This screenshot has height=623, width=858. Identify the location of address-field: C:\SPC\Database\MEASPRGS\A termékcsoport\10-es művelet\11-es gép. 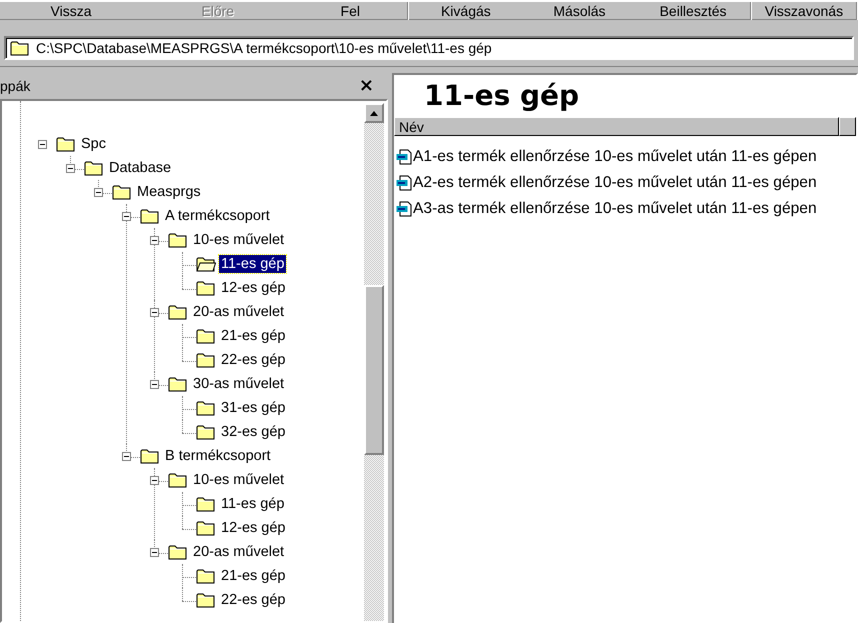
(429, 48).